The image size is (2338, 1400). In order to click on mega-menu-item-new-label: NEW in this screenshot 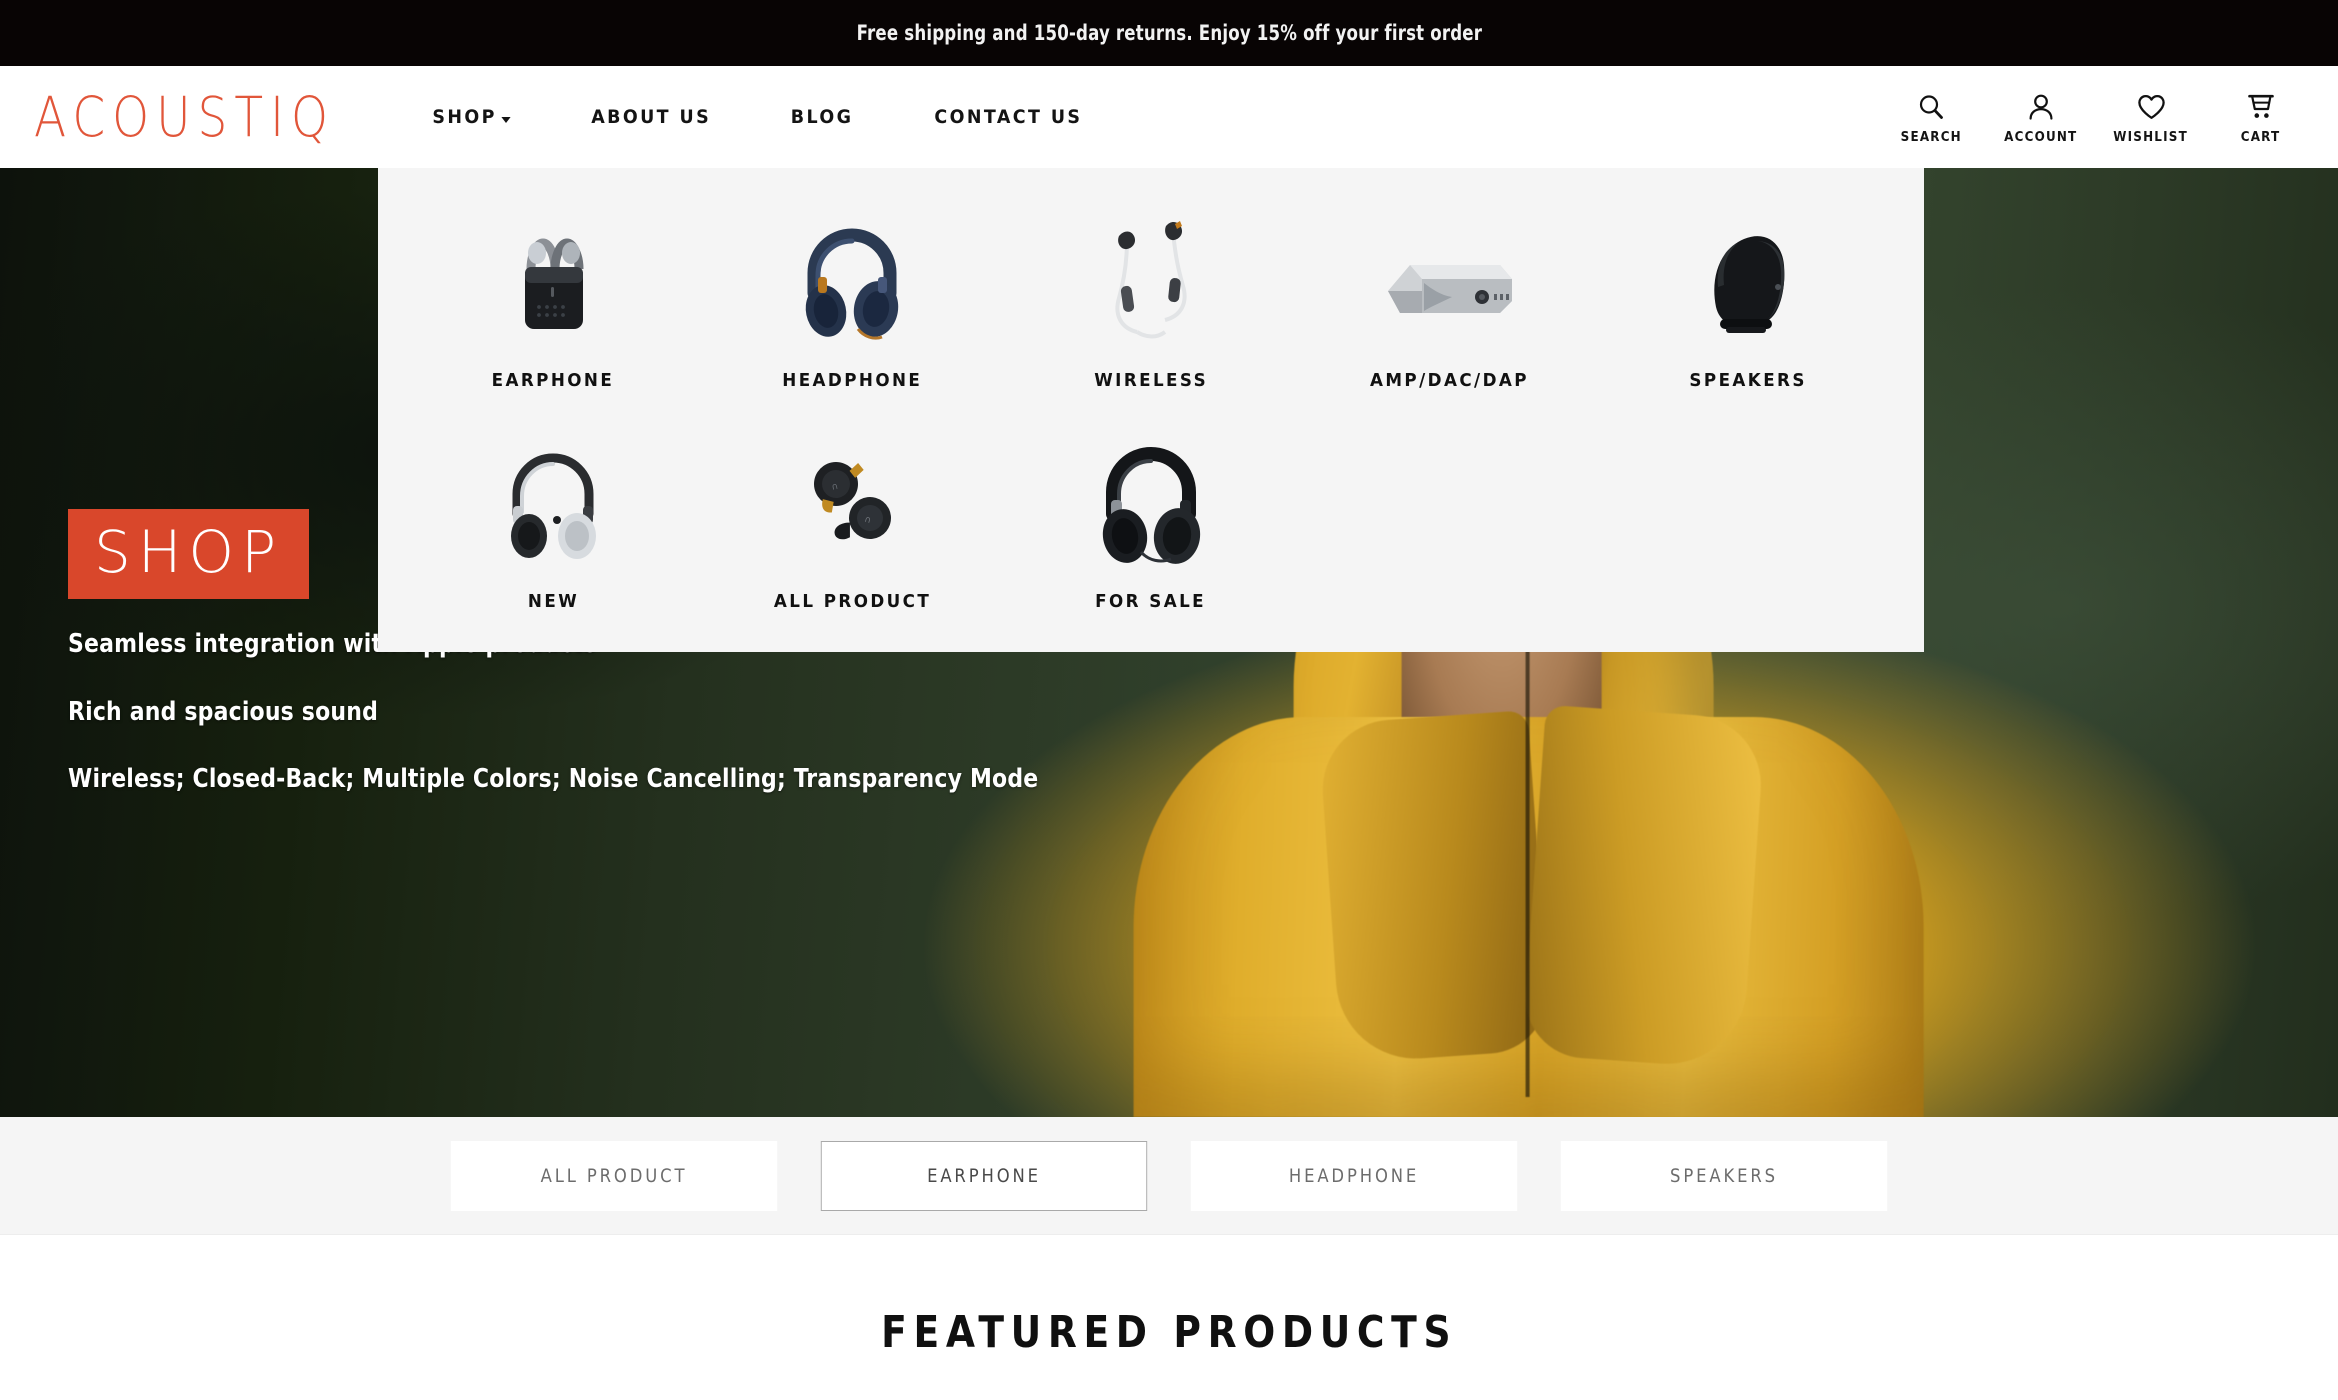, I will do `click(553, 601)`.